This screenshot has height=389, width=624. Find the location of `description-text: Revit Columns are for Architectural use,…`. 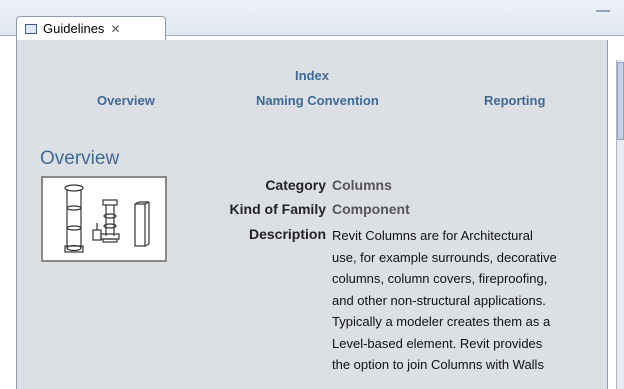

description-text: Revit Columns are for Architectural use,… is located at coordinates (444, 300).